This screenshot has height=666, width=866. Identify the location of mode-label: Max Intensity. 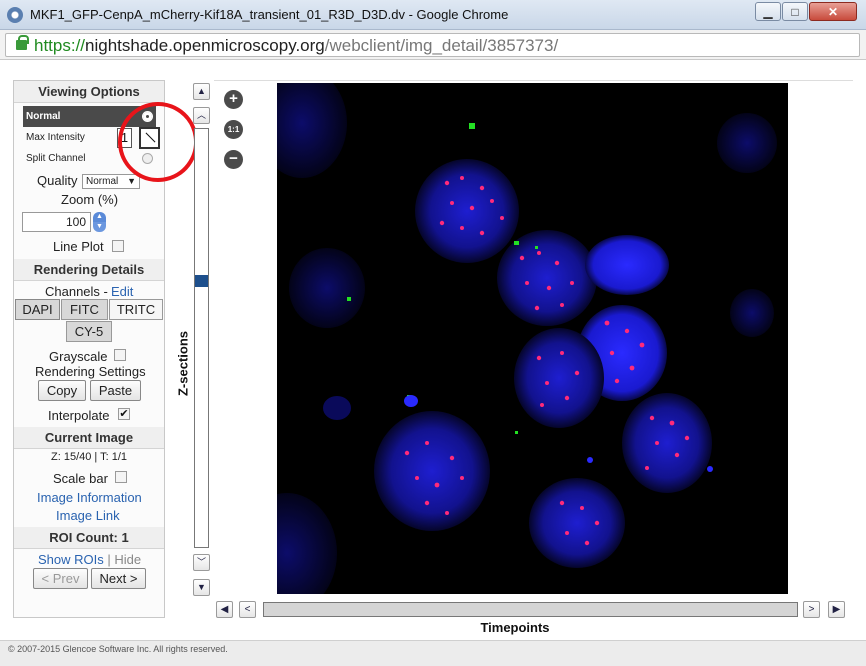
(55, 137).